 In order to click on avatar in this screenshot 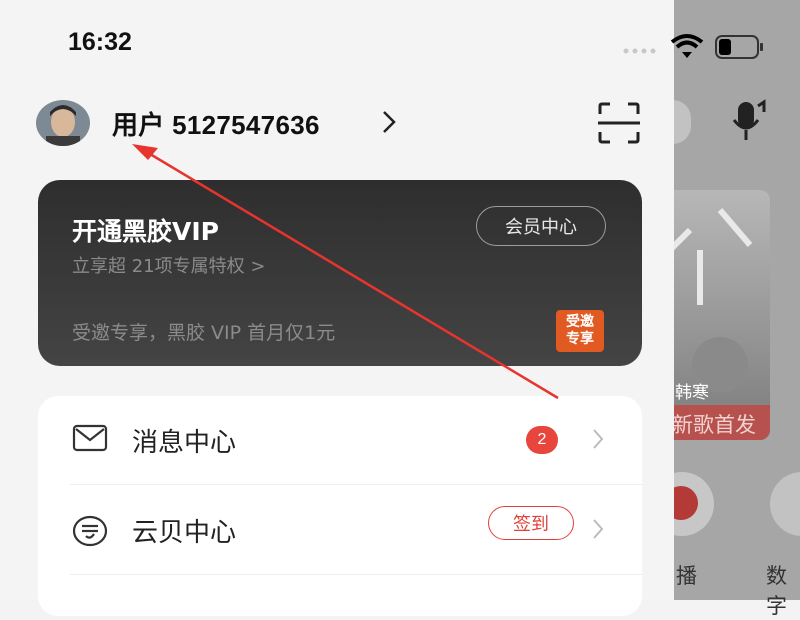, I will do `click(63, 123)`.